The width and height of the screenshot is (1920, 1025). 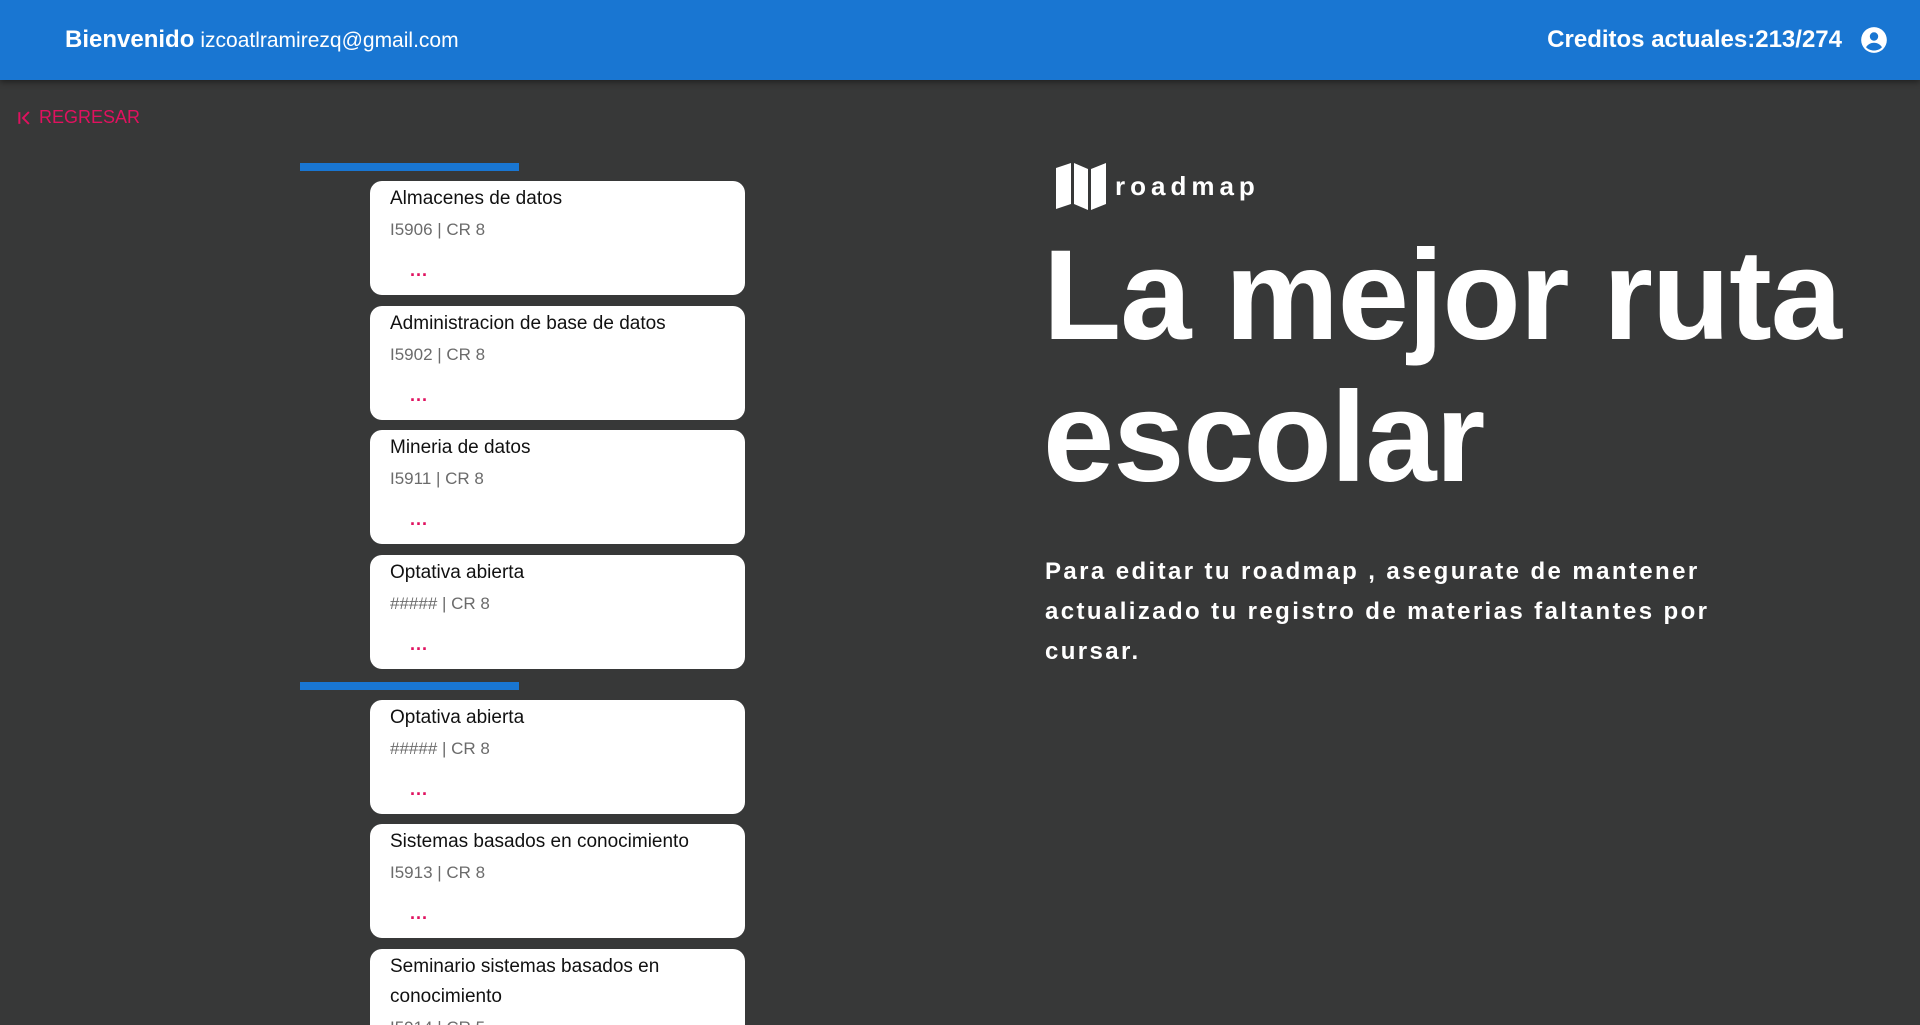 I want to click on welcome-label: Bienvenido, so click(x=130, y=39).